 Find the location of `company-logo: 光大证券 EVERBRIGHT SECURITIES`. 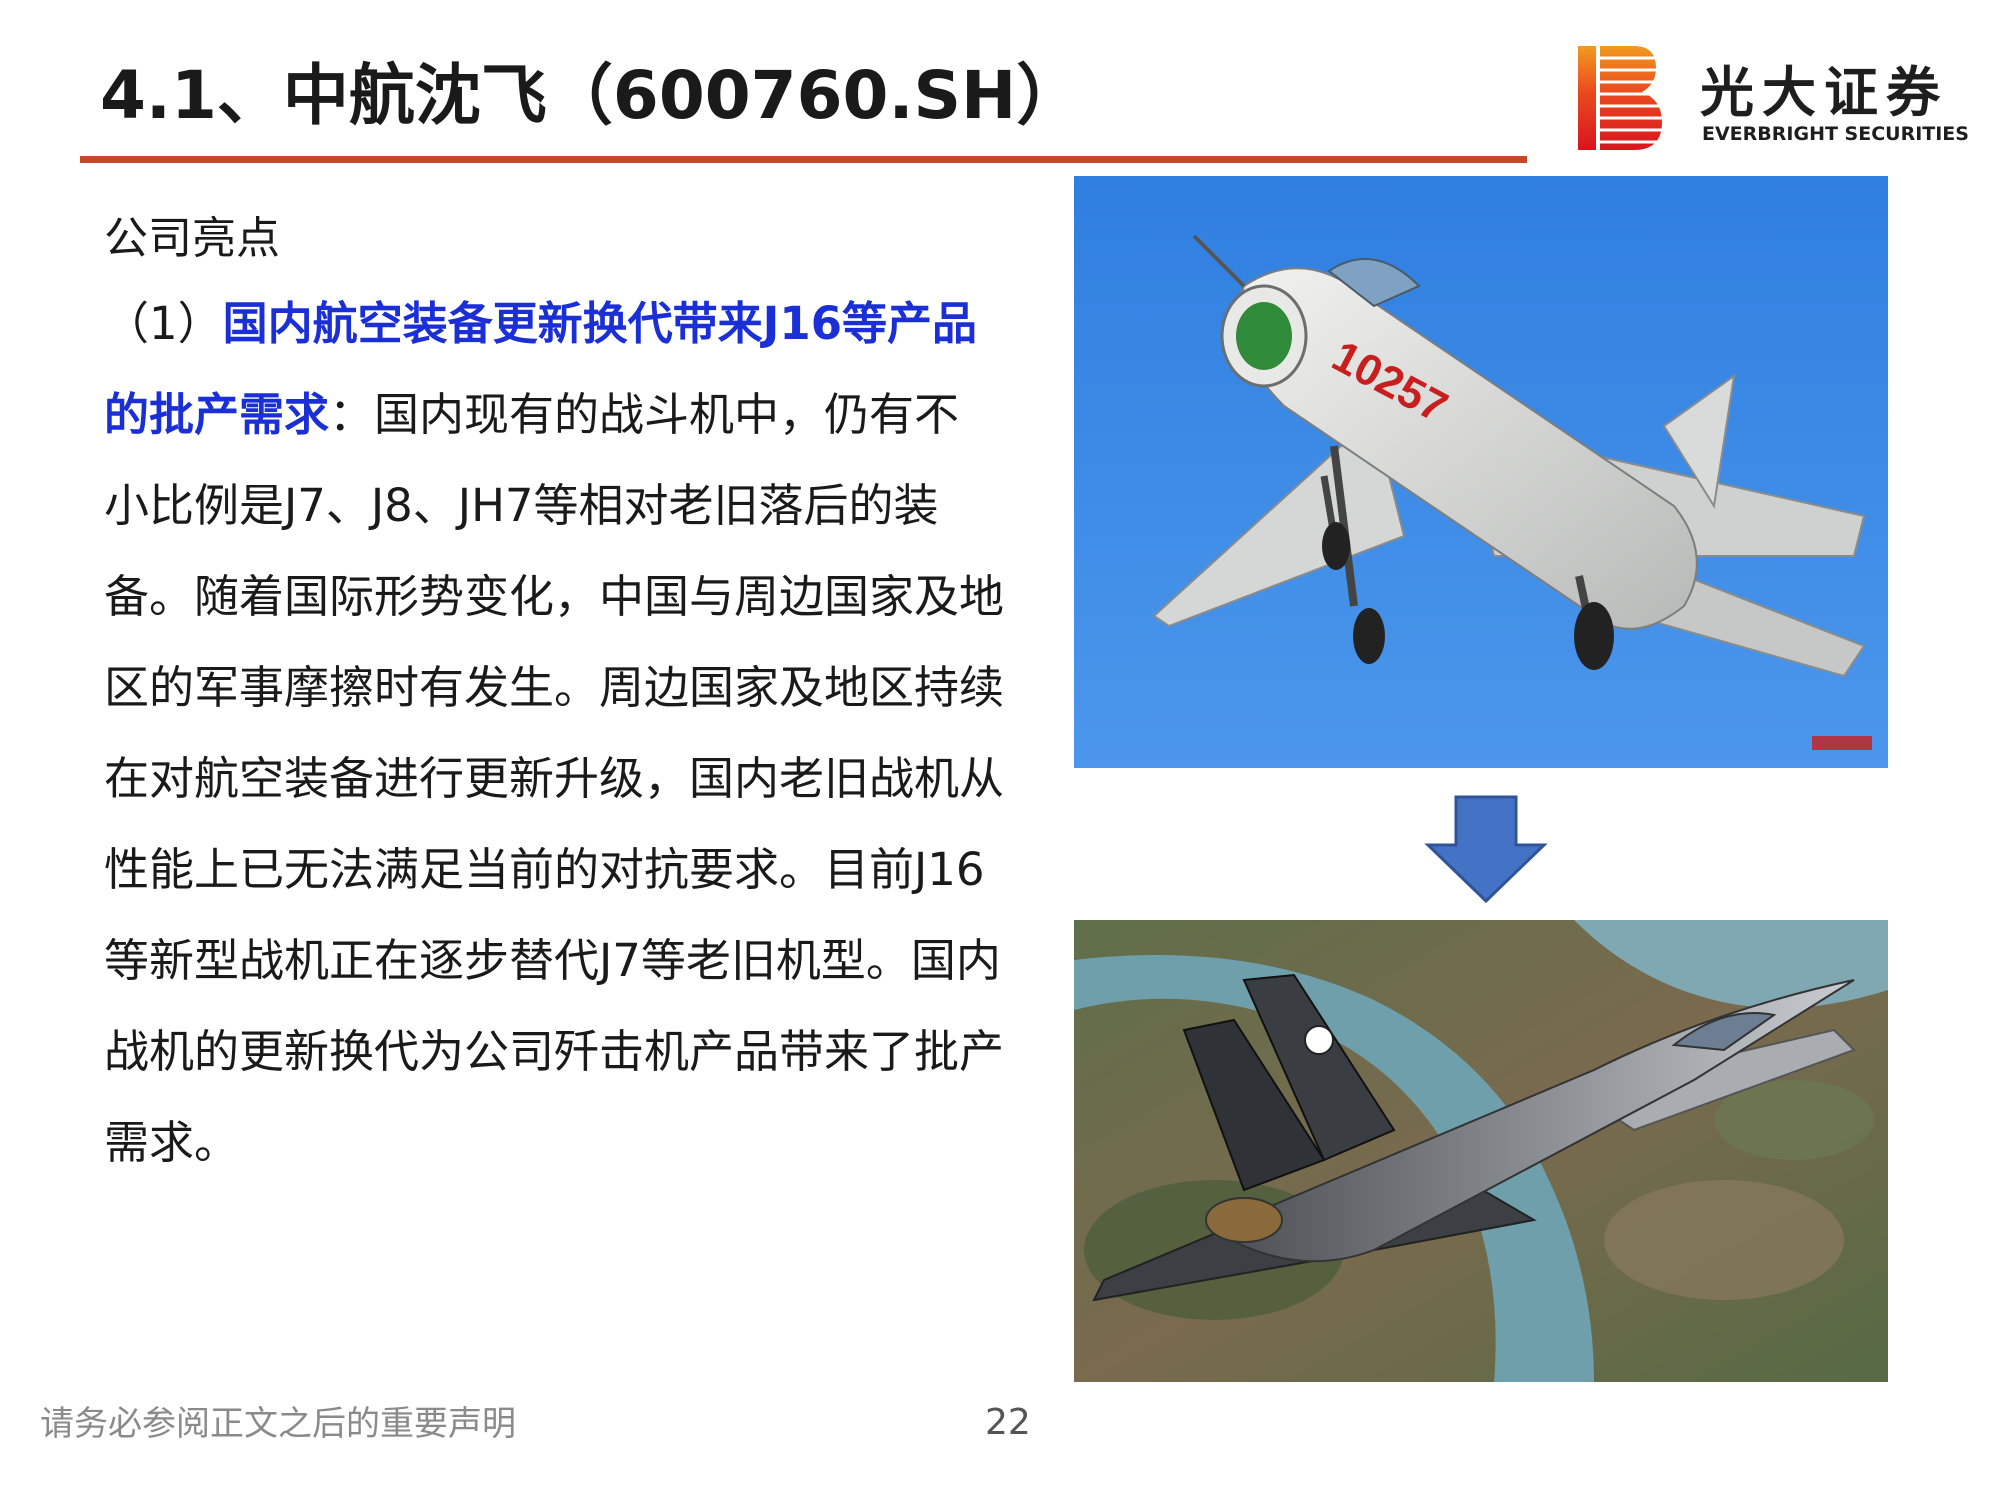

company-logo: 光大证券 EVERBRIGHT SECURITIES is located at coordinates (1773, 101).